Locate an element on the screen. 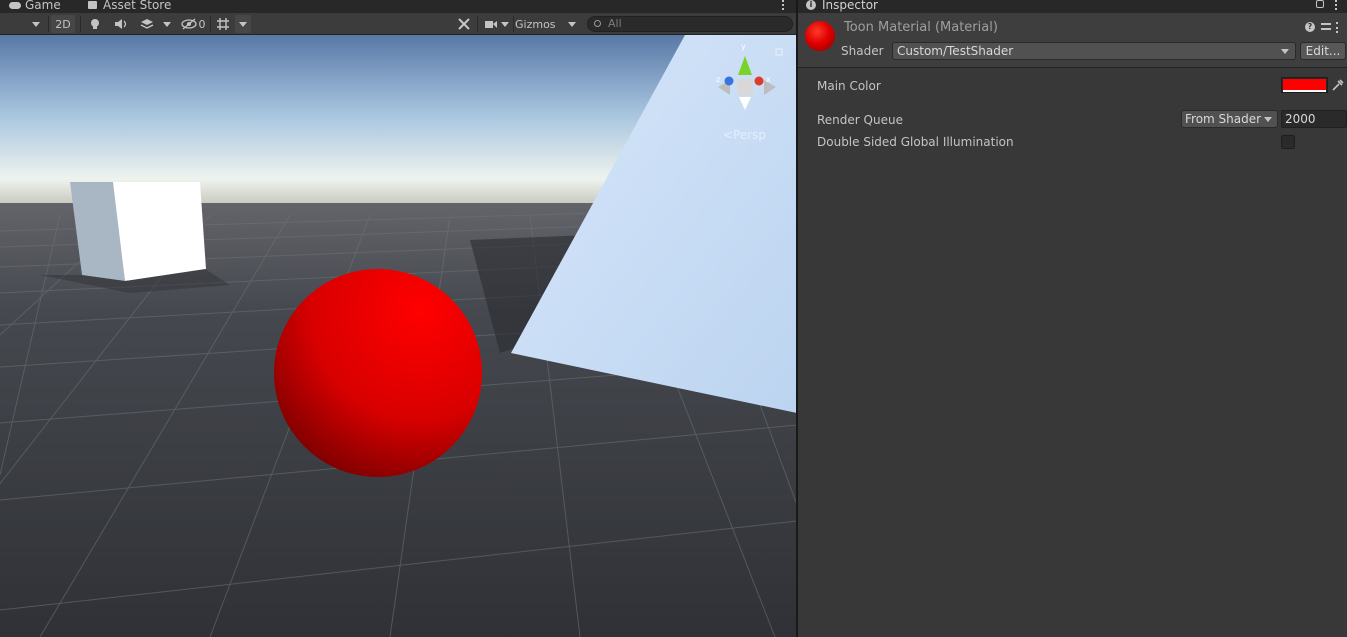 The width and height of the screenshot is (1347, 637). color-swatch is located at coordinates (1304, 84).